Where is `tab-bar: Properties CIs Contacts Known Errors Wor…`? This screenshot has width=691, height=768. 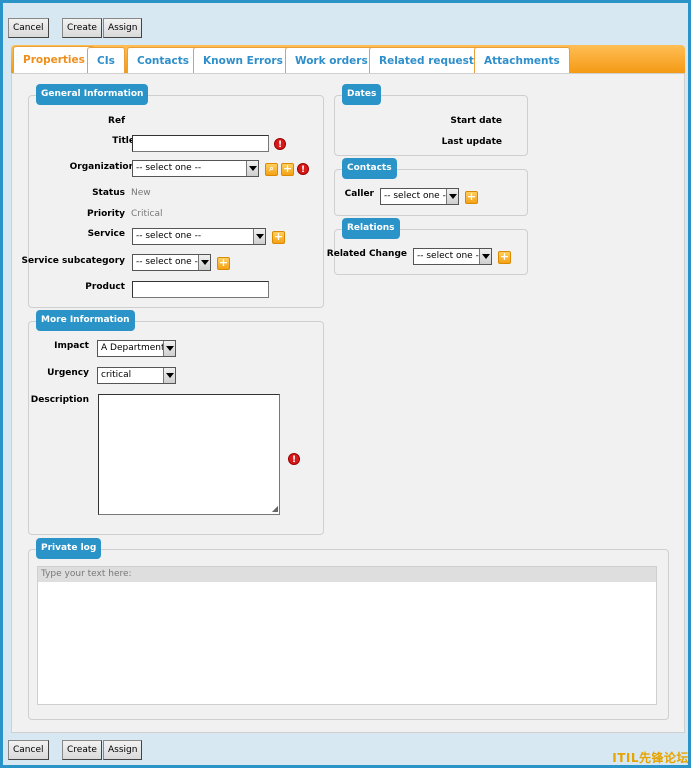 tab-bar: Properties CIs Contacts Known Errors Wor… is located at coordinates (348, 59).